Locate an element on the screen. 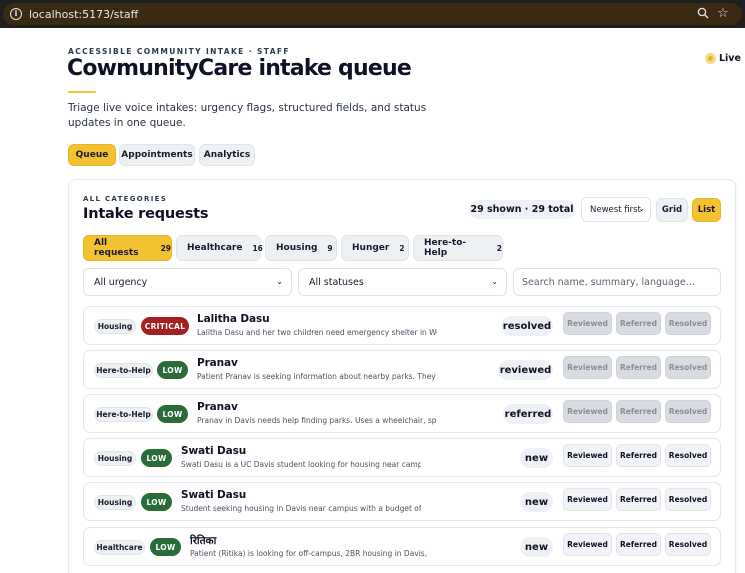  category-chip-here-to-help: Here-to-Help 2 is located at coordinates (458, 248).